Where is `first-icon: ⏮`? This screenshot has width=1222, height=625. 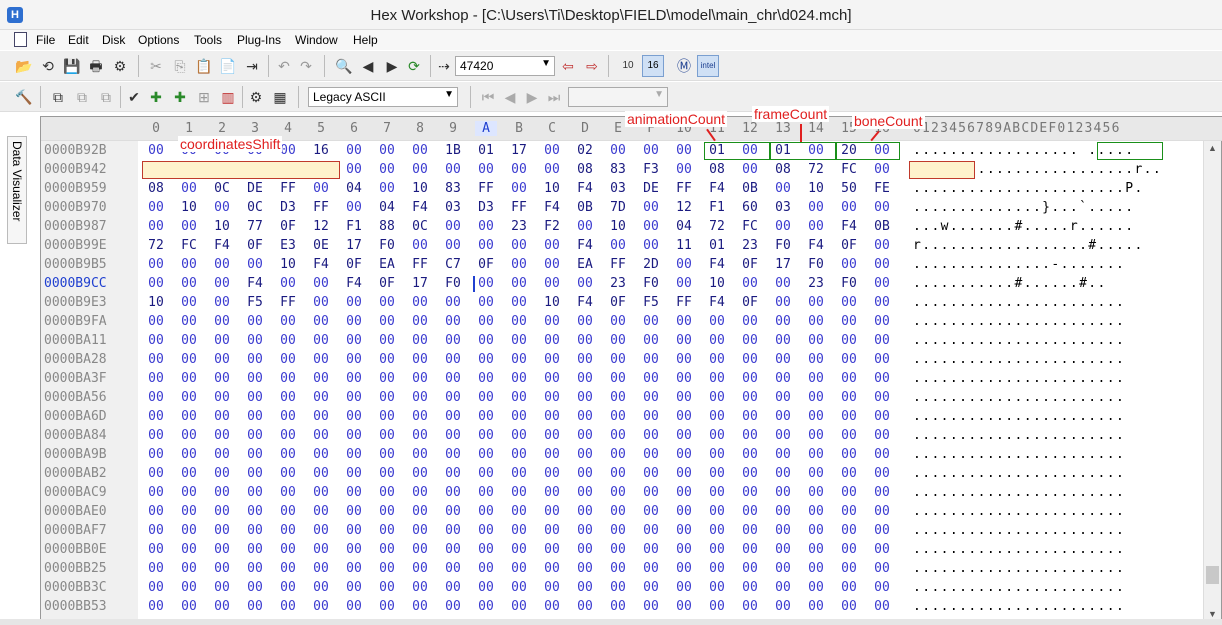
first-icon: ⏮ is located at coordinates (488, 97).